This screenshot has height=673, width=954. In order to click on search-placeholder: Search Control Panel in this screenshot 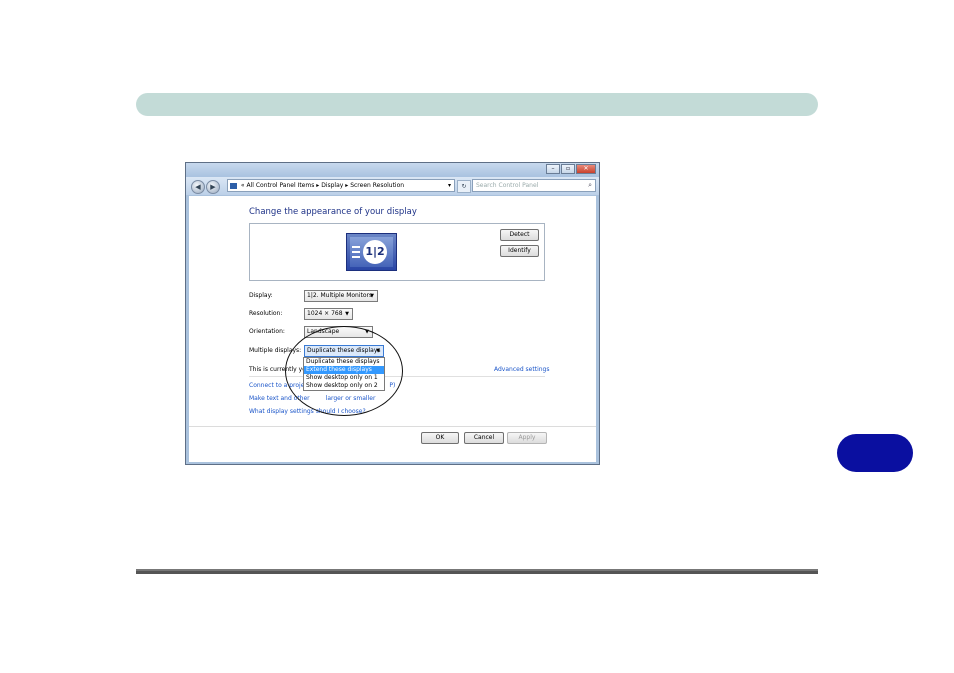, I will do `click(507, 185)`.